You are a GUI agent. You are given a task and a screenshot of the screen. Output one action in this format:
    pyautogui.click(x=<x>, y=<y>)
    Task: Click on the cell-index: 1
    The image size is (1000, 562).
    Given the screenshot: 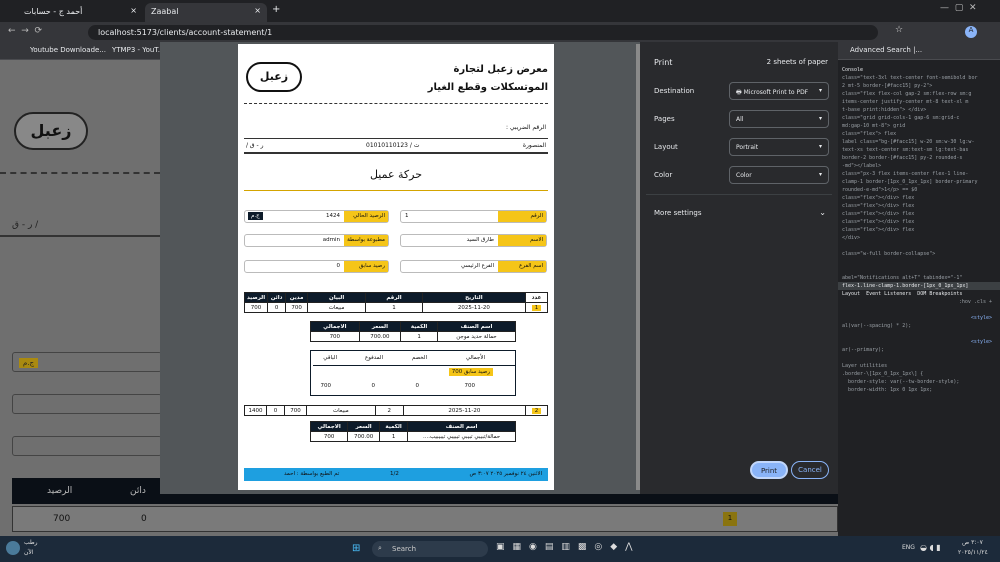 What is the action you would take?
    pyautogui.click(x=730, y=519)
    